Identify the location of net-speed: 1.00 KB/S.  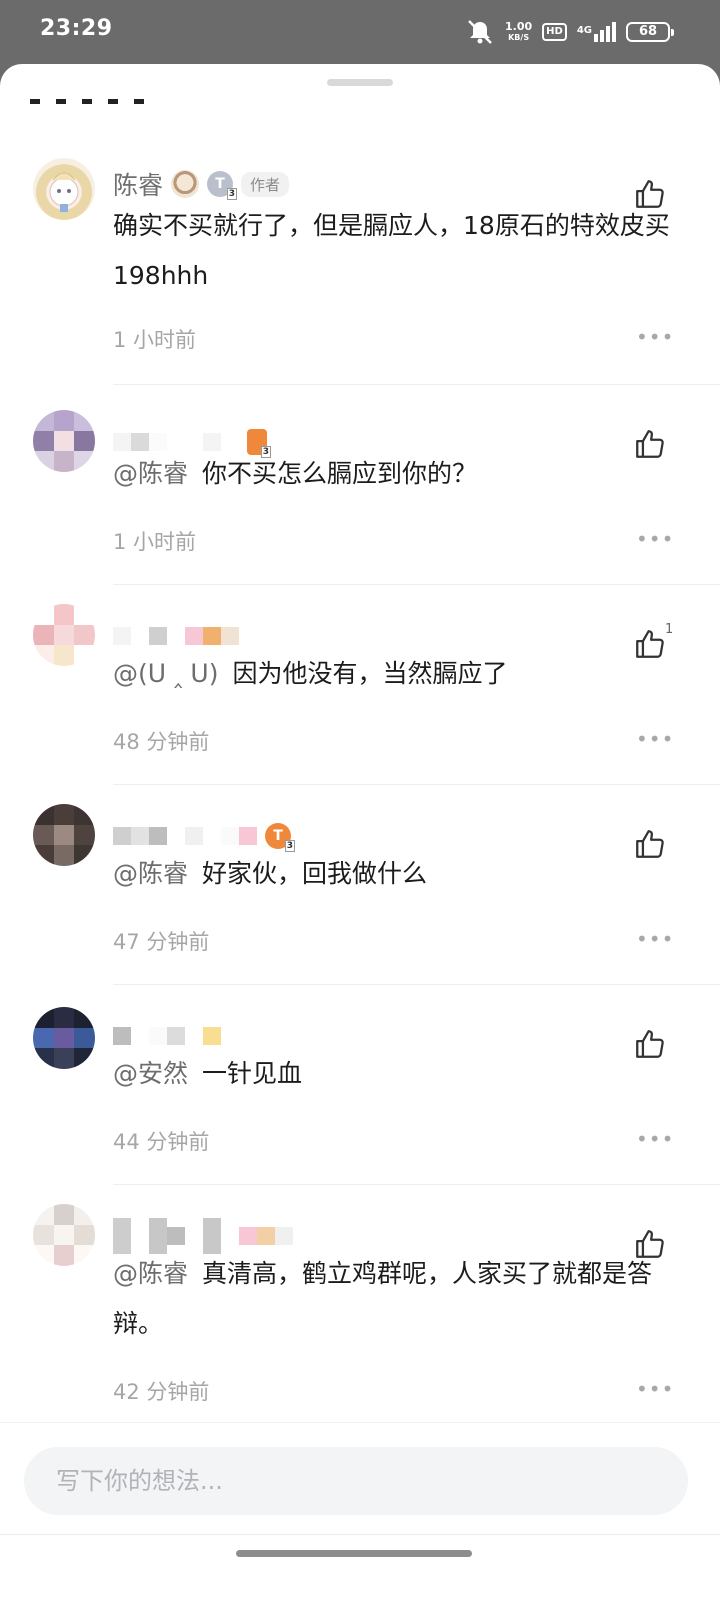
(518, 32).